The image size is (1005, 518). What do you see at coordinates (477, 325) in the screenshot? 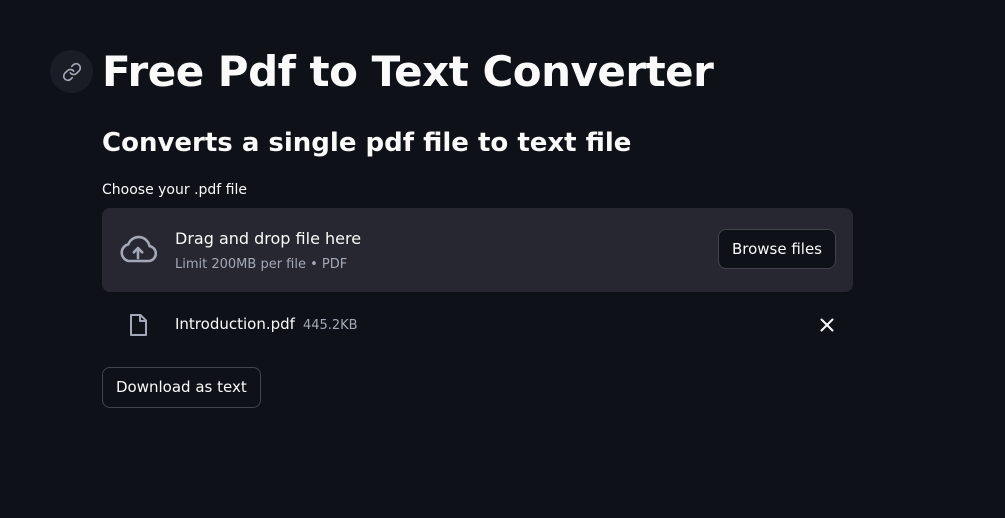
I see `uploaded-file-item: Introduction.pdf 445.2KB` at bounding box center [477, 325].